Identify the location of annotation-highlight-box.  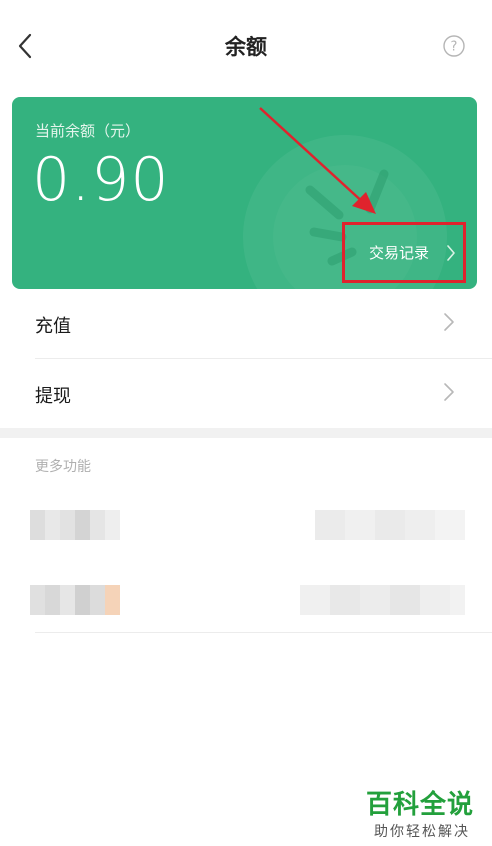
(404, 252).